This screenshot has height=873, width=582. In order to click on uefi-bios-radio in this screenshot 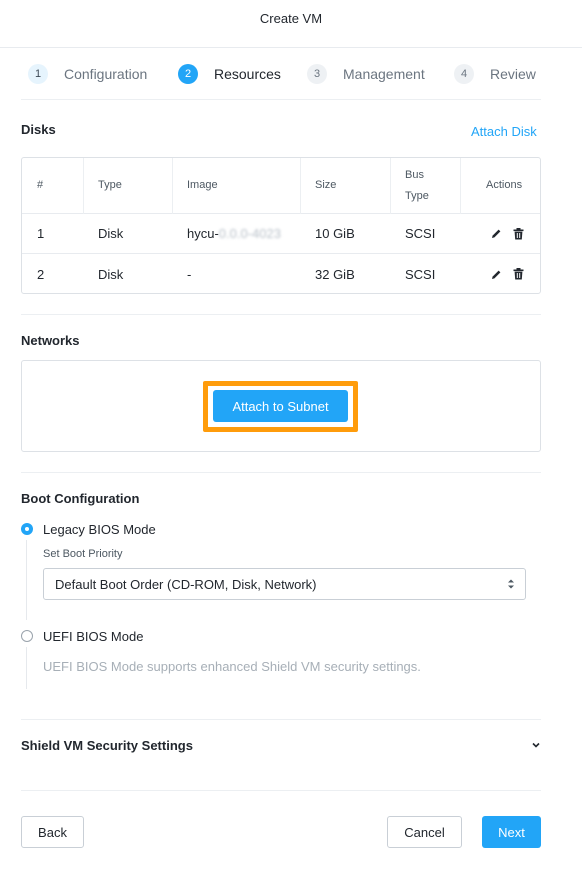, I will do `click(27, 636)`.